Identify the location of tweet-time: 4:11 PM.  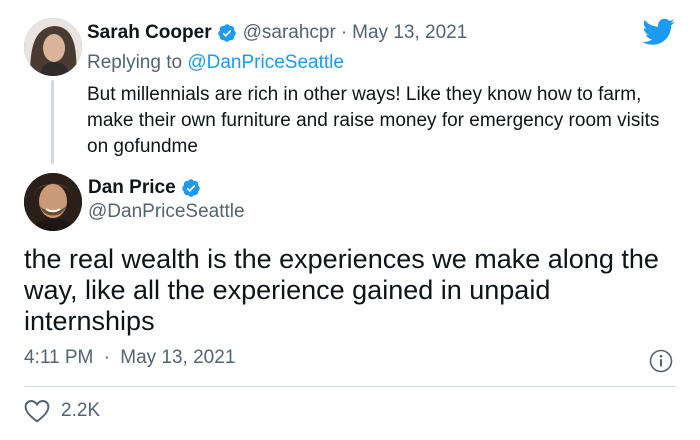
(59, 357).